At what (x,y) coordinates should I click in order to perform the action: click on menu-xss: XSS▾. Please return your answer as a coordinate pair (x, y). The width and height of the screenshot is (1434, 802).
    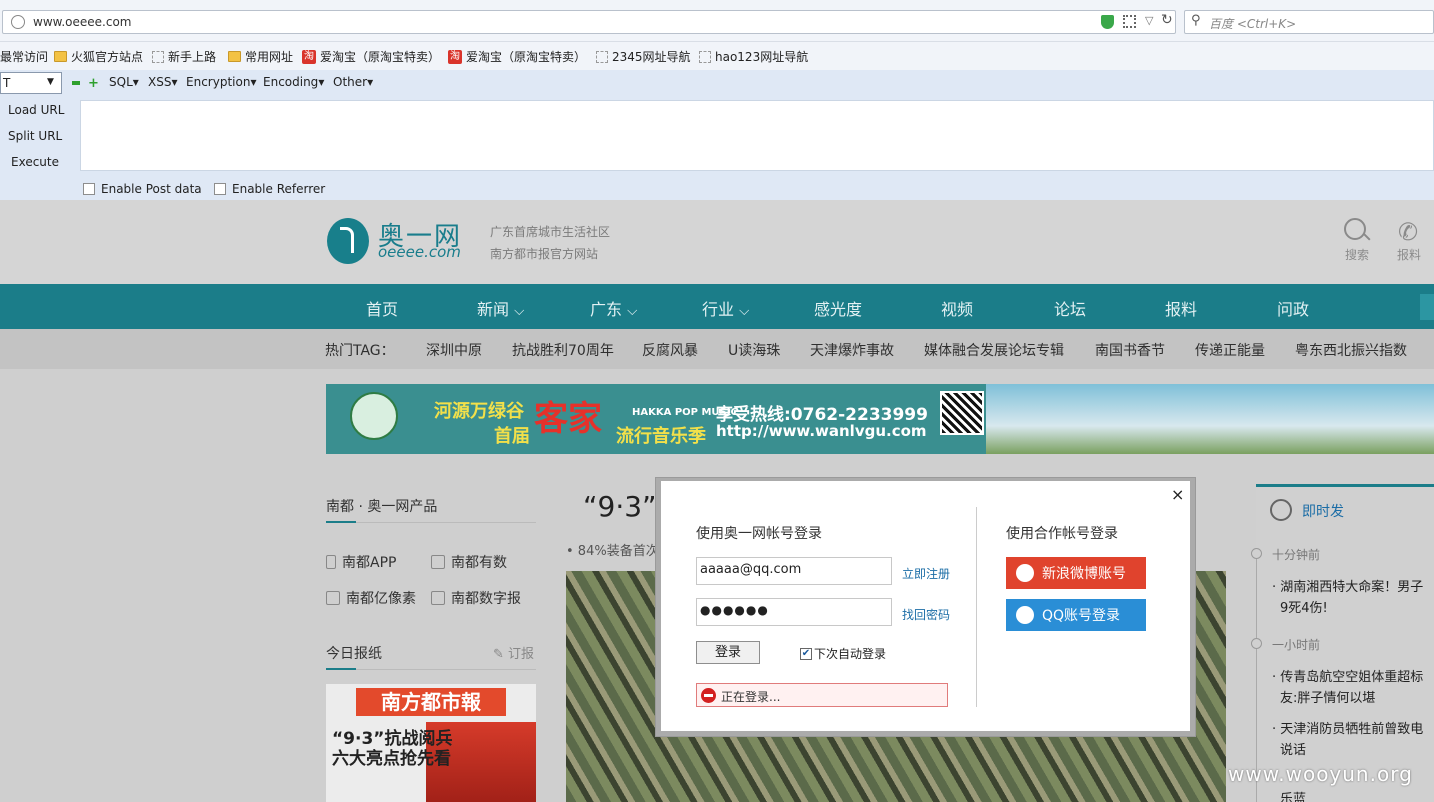
    Looking at the image, I should click on (163, 82).